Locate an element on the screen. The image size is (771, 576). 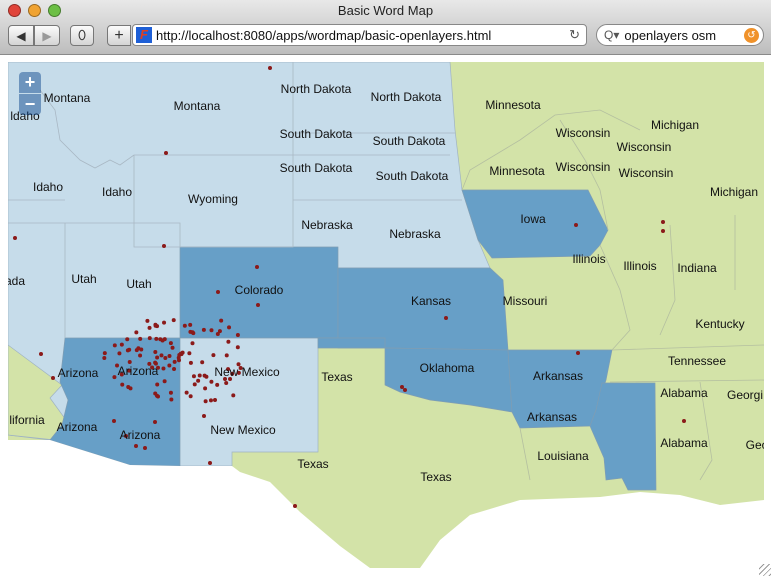
resize-grip is located at coordinates (765, 570).